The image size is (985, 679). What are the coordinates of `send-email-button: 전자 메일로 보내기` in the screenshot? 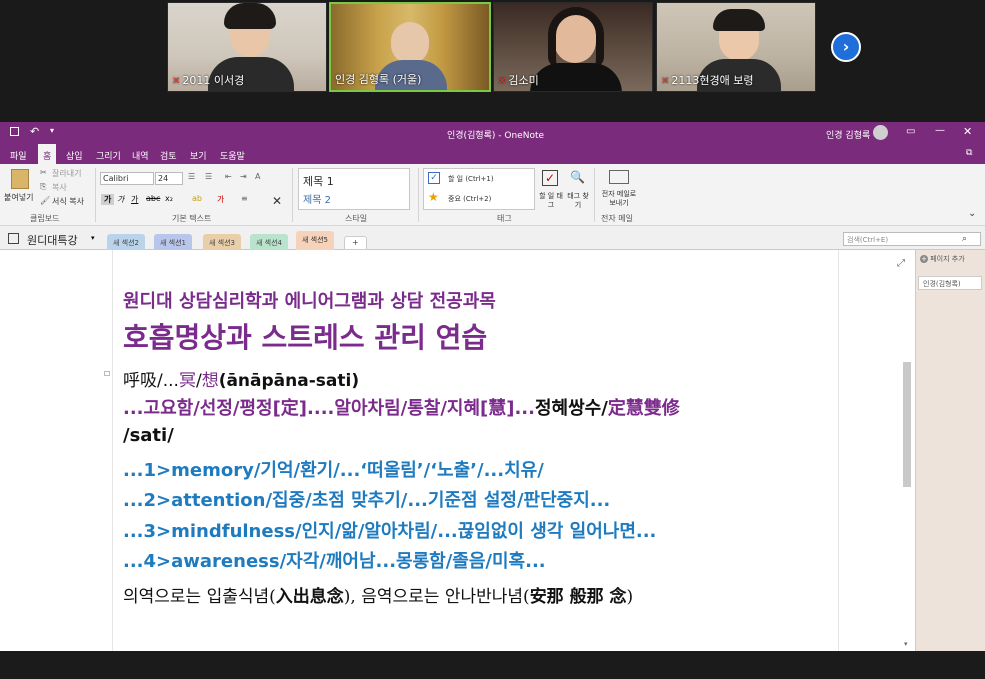 It's located at (619, 199).